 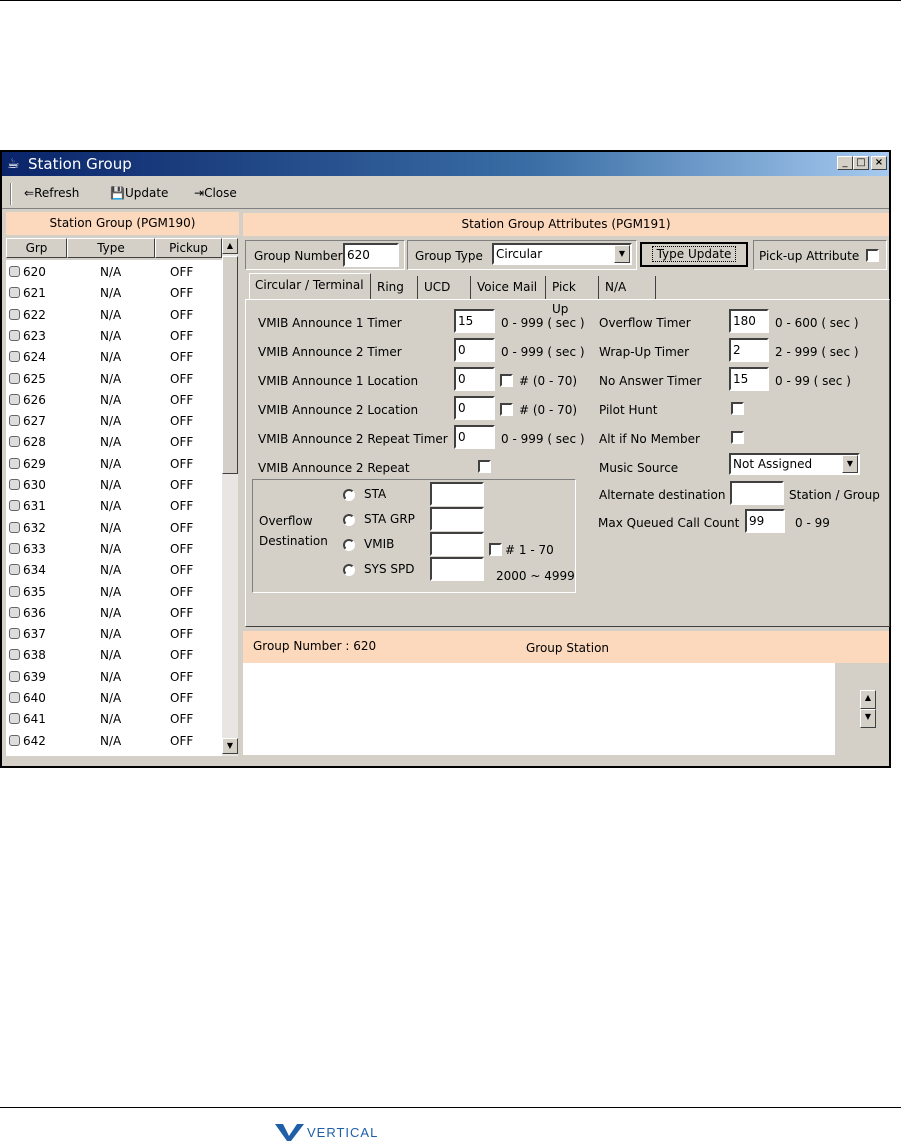 I want to click on pilot_hunt-checkbox, so click(x=737, y=408).